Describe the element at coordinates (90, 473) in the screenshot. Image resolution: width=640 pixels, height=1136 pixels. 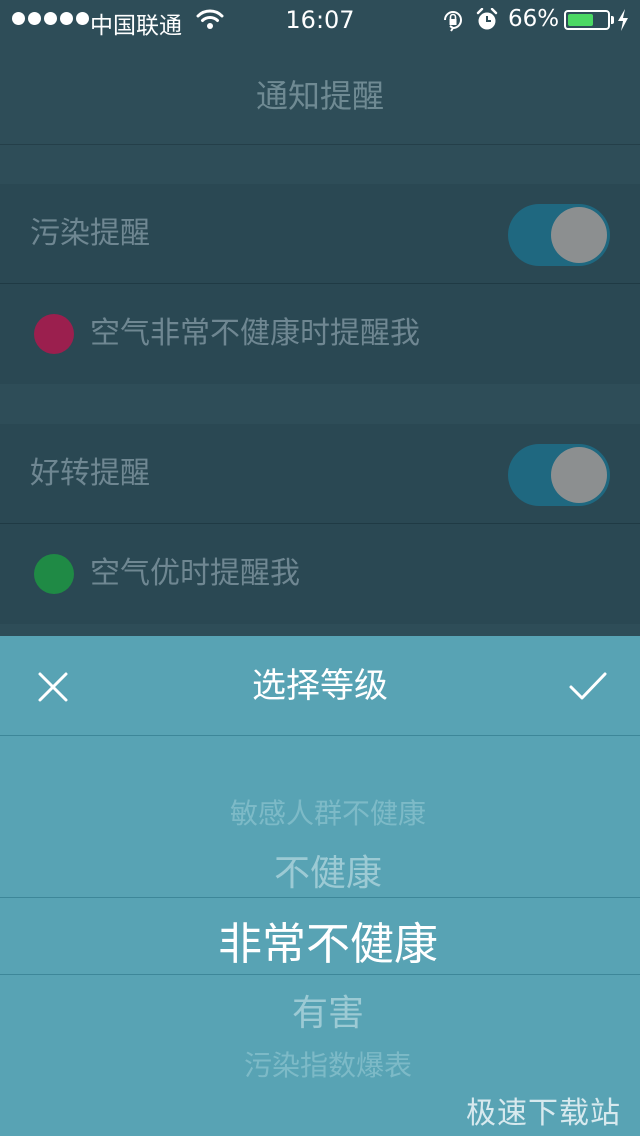
I see `improvement-reminder-label: 好转提醒` at that location.